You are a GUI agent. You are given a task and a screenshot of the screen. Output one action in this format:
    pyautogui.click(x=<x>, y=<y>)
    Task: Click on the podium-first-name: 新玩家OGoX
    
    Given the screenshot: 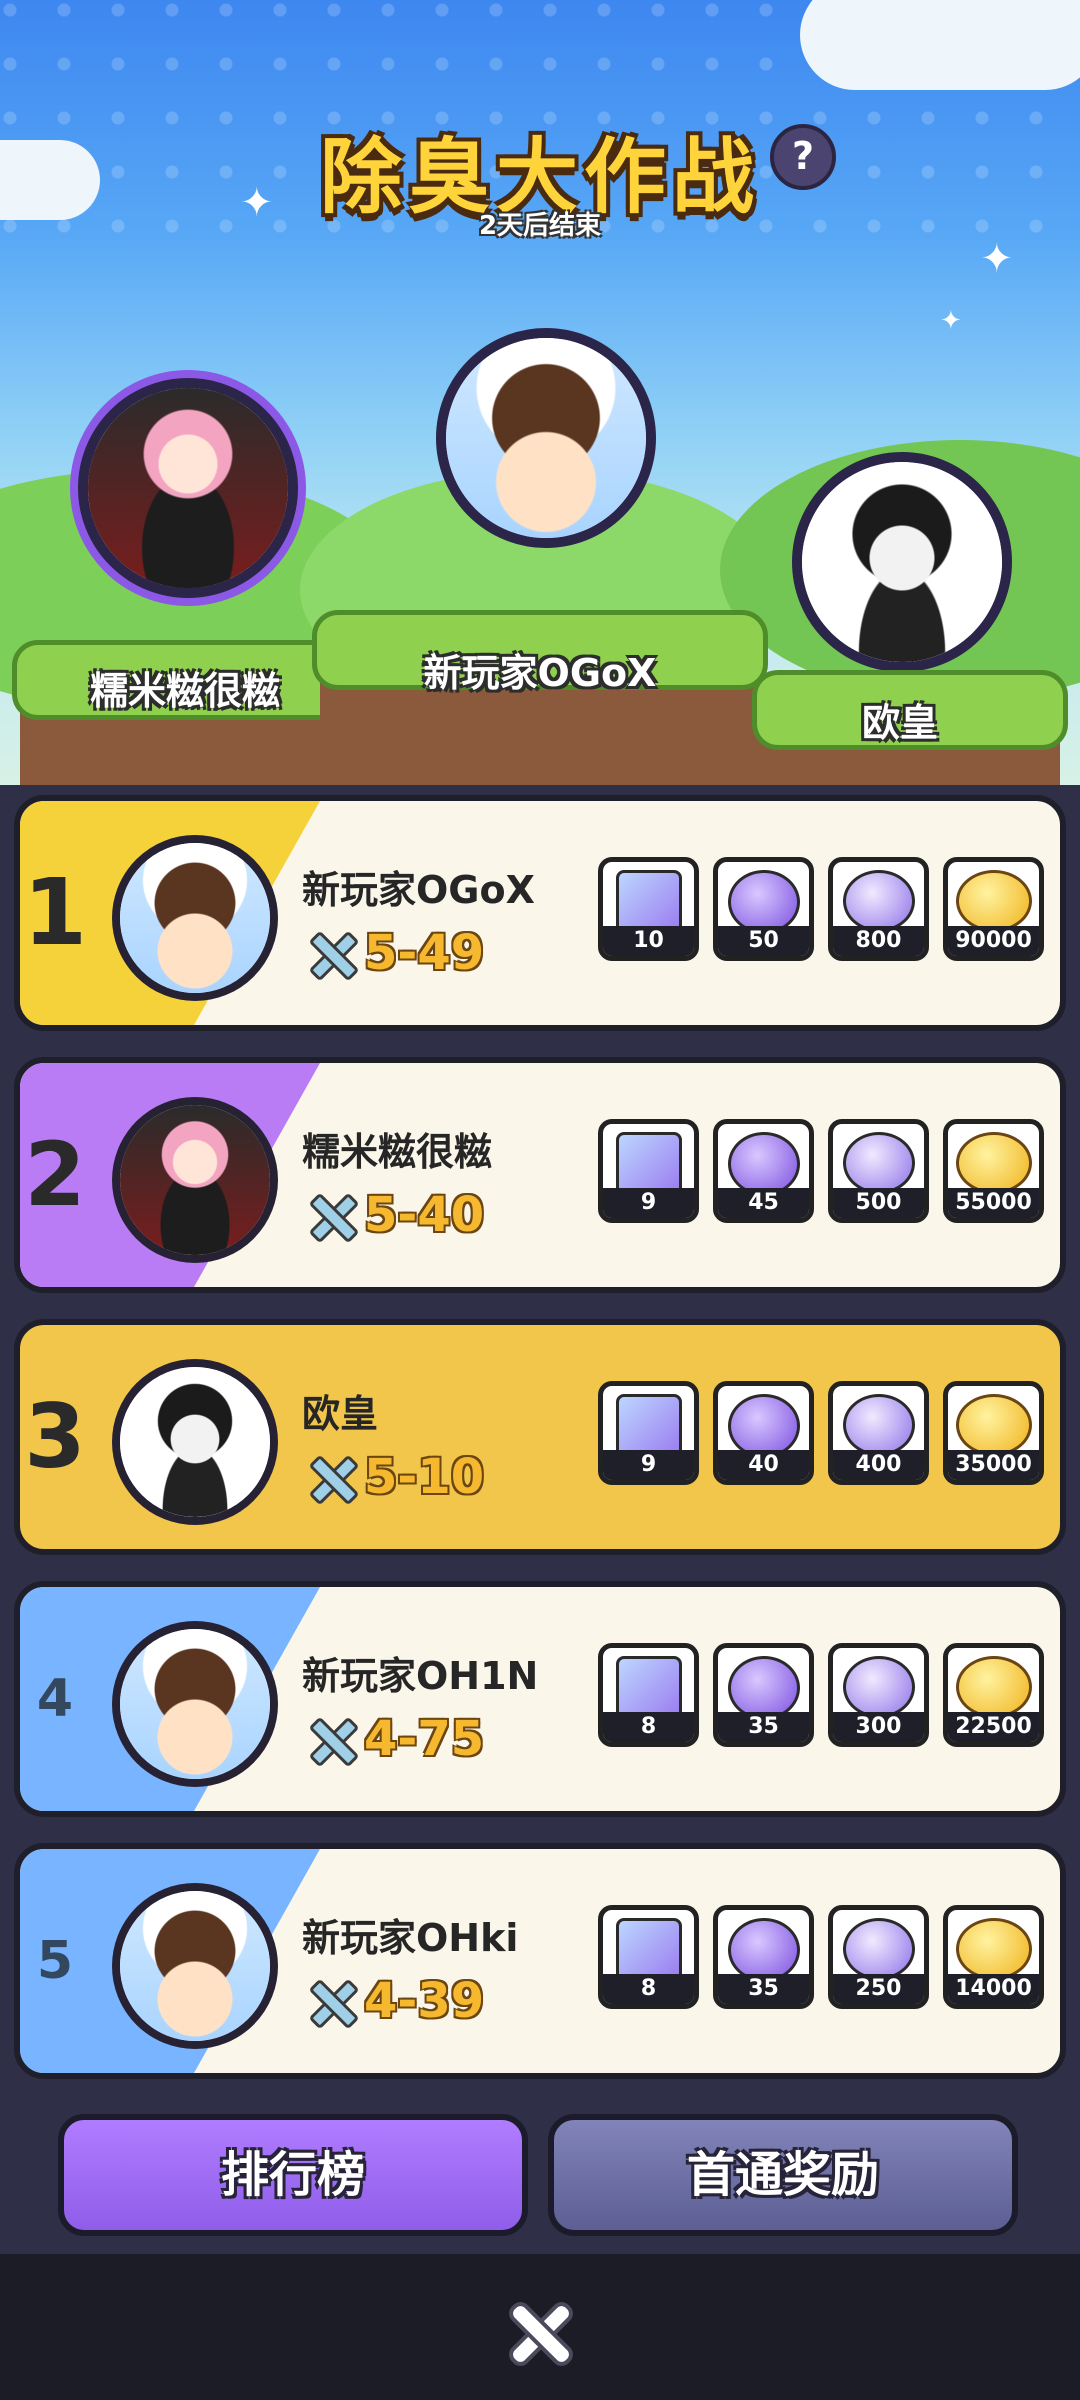 What is the action you would take?
    pyautogui.click(x=540, y=673)
    